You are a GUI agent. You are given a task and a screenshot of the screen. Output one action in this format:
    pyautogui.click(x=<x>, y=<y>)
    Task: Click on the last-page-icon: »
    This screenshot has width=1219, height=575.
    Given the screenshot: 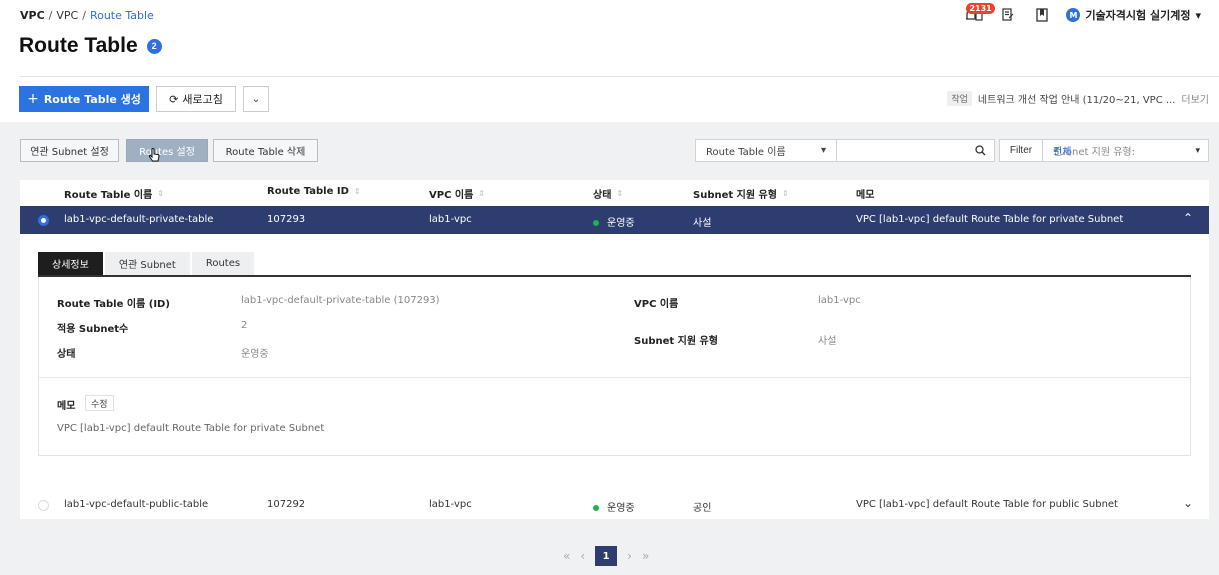 What is the action you would take?
    pyautogui.click(x=645, y=556)
    